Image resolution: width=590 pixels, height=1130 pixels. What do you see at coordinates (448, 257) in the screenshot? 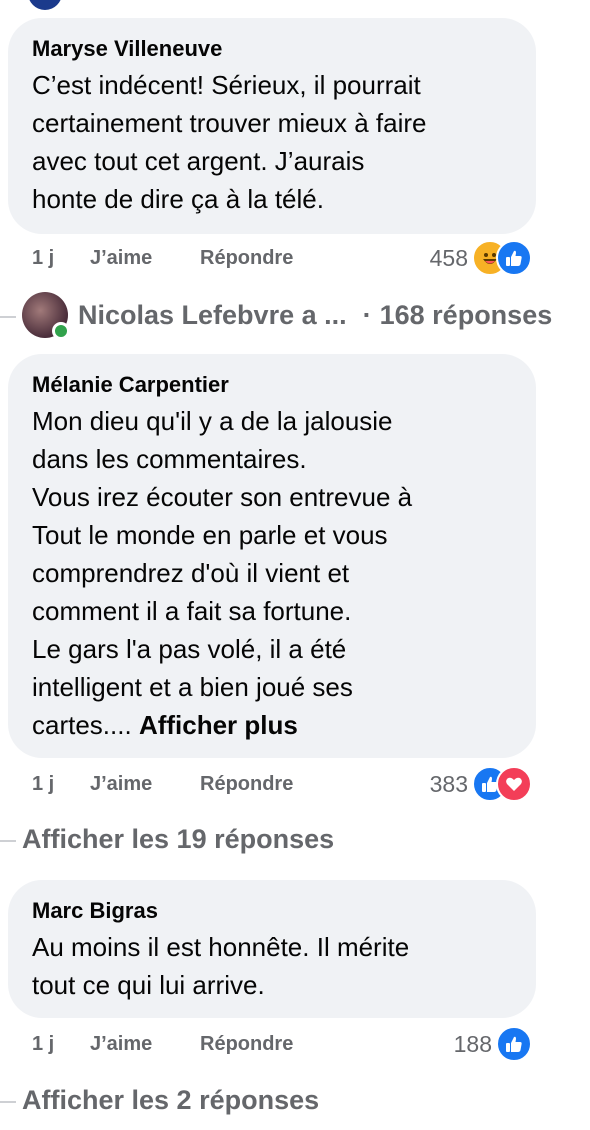
I see `reaction-count: 458` at bounding box center [448, 257].